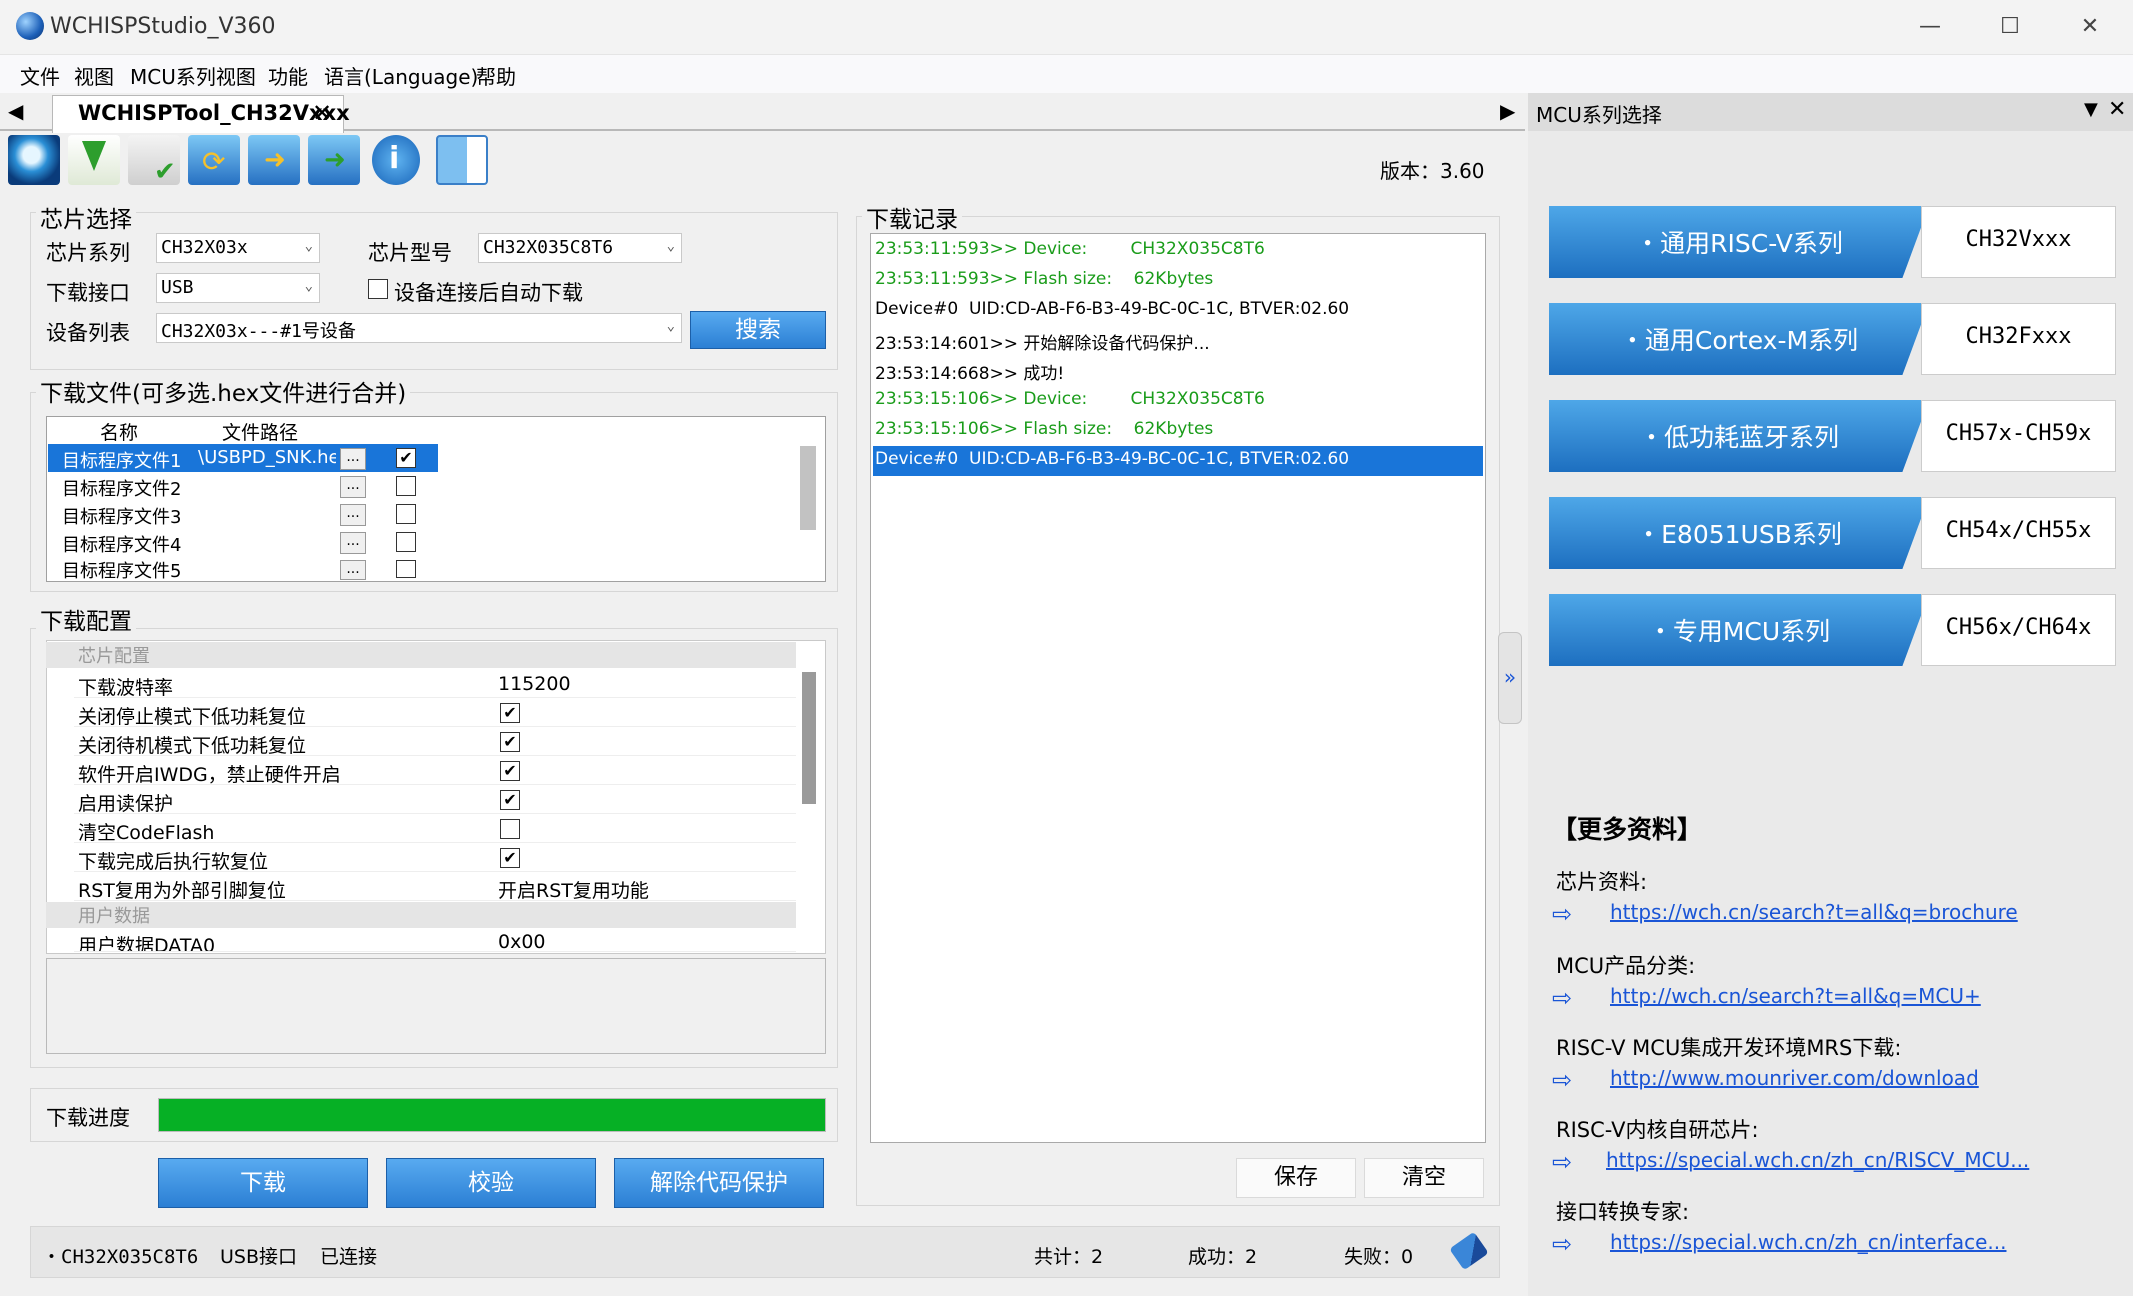  I want to click on mcu-series-code: CH56x/CH64x, so click(2018, 627).